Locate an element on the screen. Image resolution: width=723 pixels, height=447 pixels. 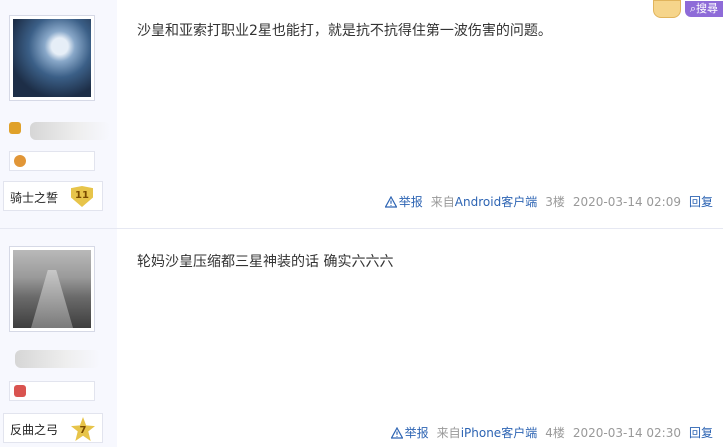
forum-level: 骑士之誓 11 is located at coordinates (53, 196).